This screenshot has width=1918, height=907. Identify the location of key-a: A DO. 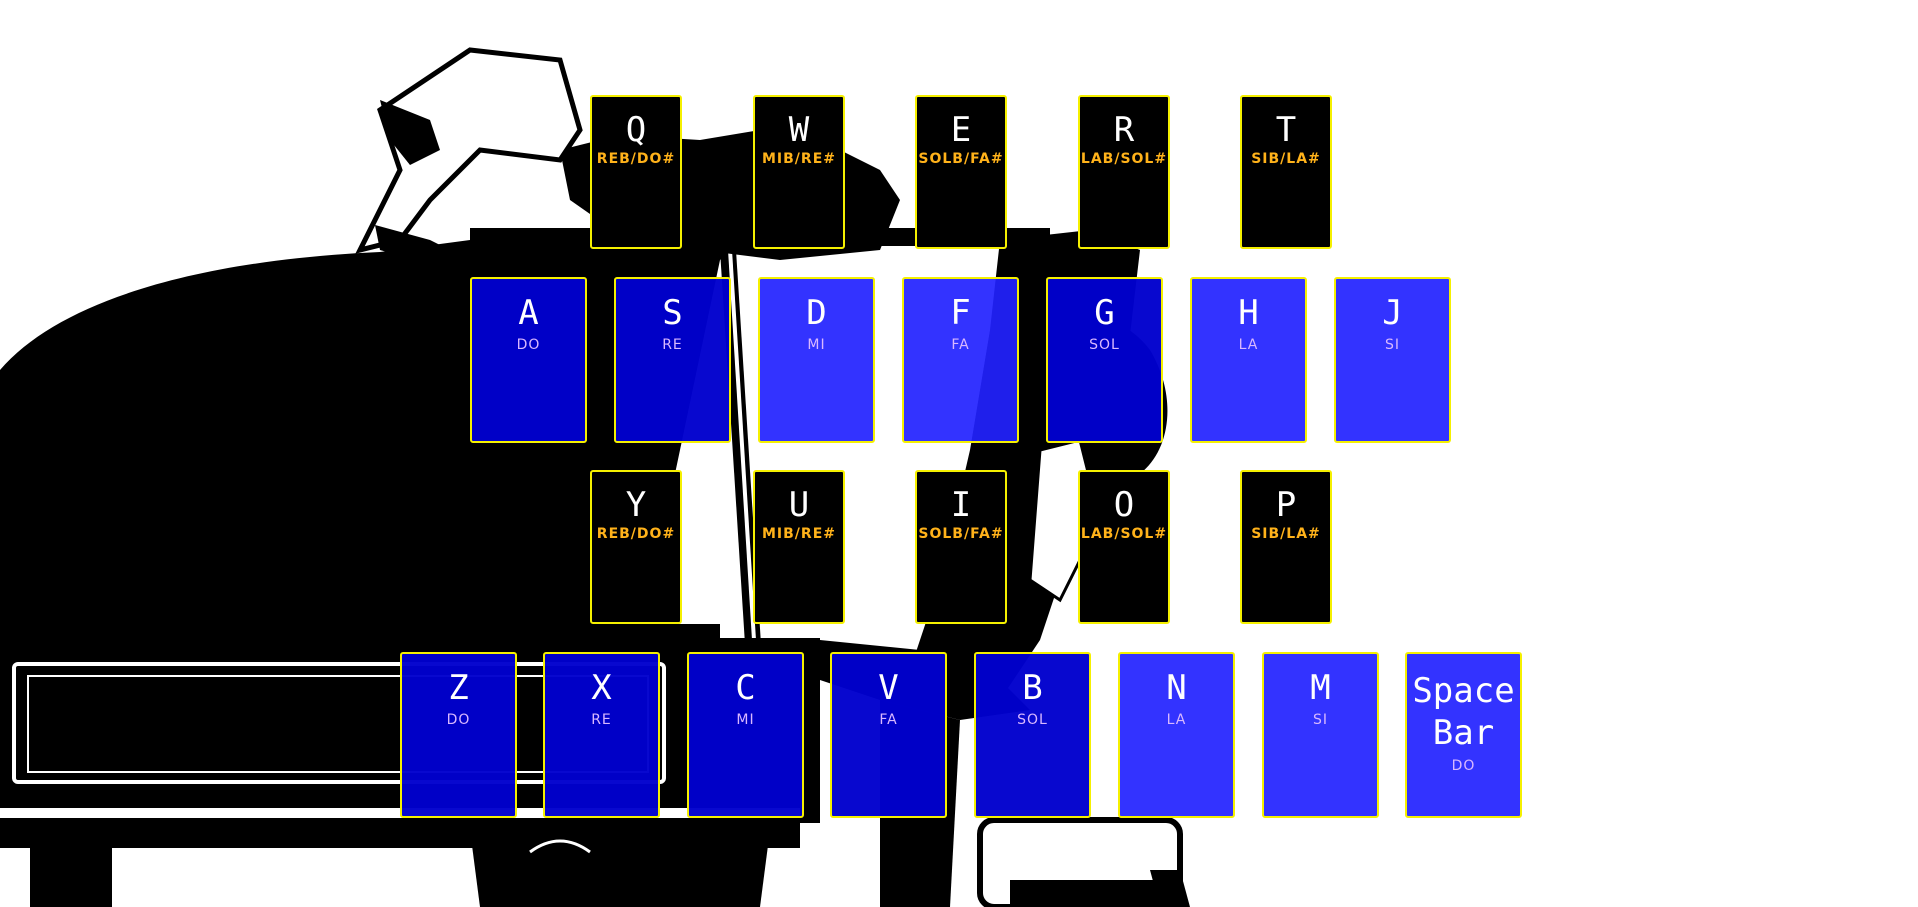
(528, 360).